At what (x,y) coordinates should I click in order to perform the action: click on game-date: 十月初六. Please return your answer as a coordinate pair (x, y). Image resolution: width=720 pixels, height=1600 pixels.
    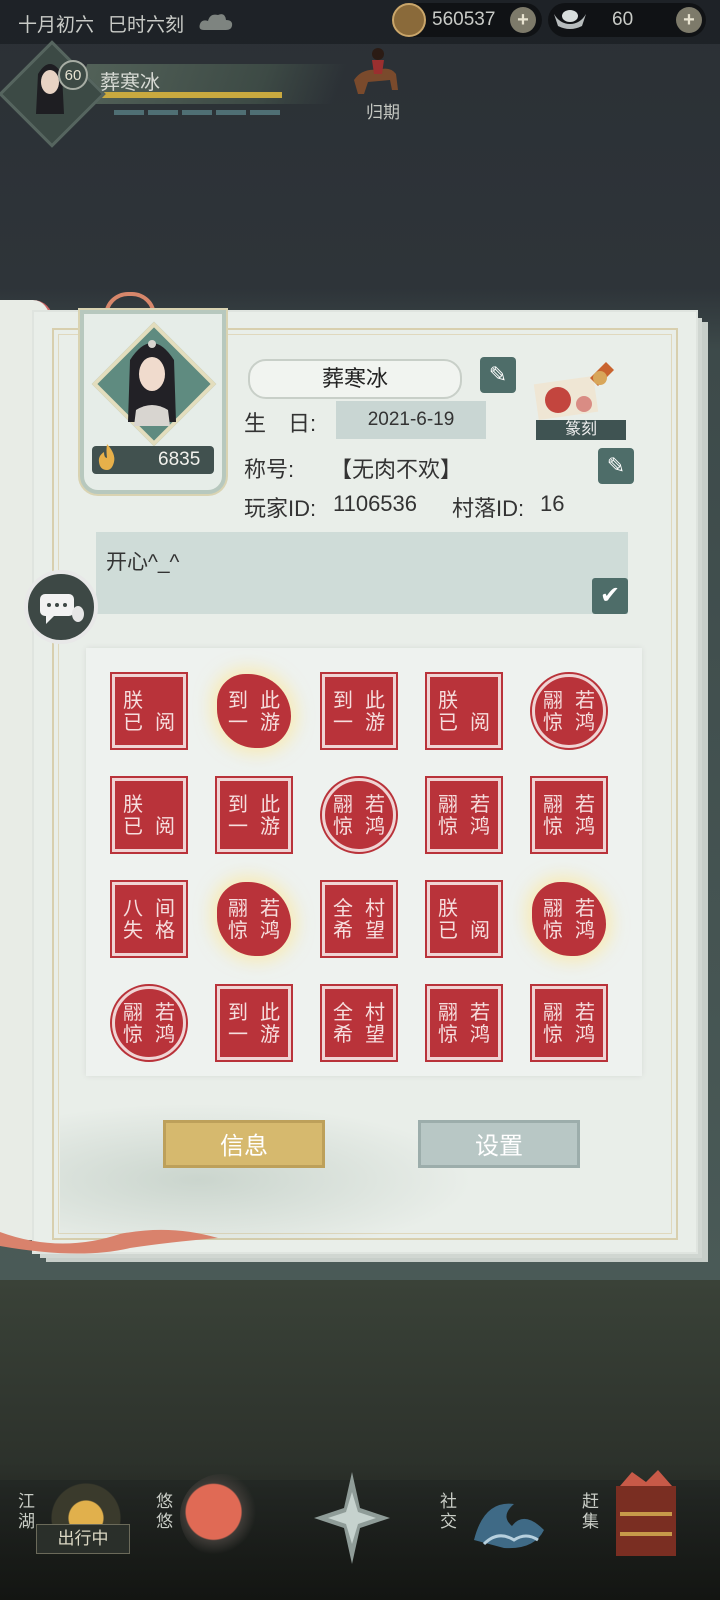
    Looking at the image, I should click on (56, 25).